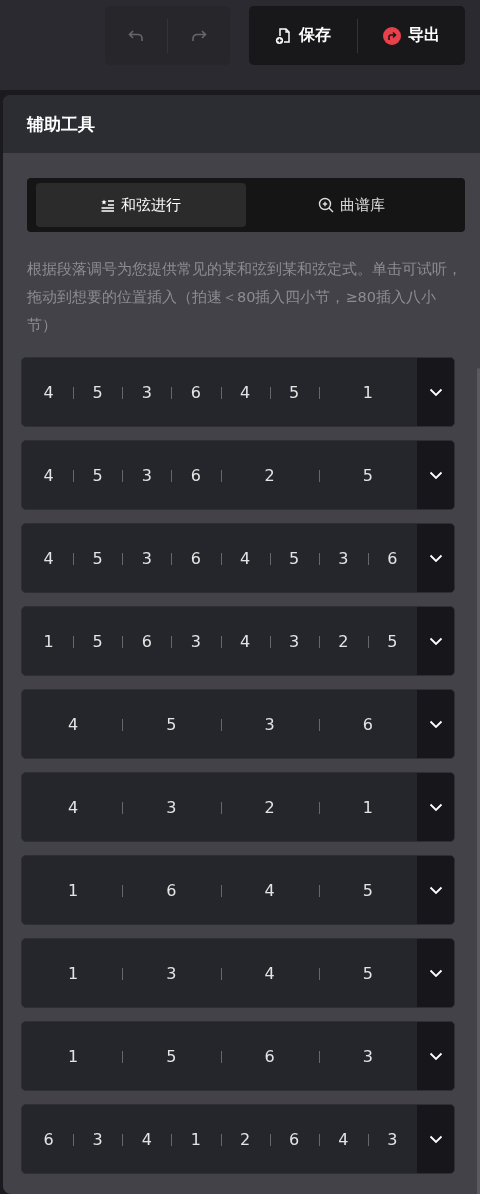 The height and width of the screenshot is (1194, 480). I want to click on progression-card: 4 3 2 1, so click(238, 807).